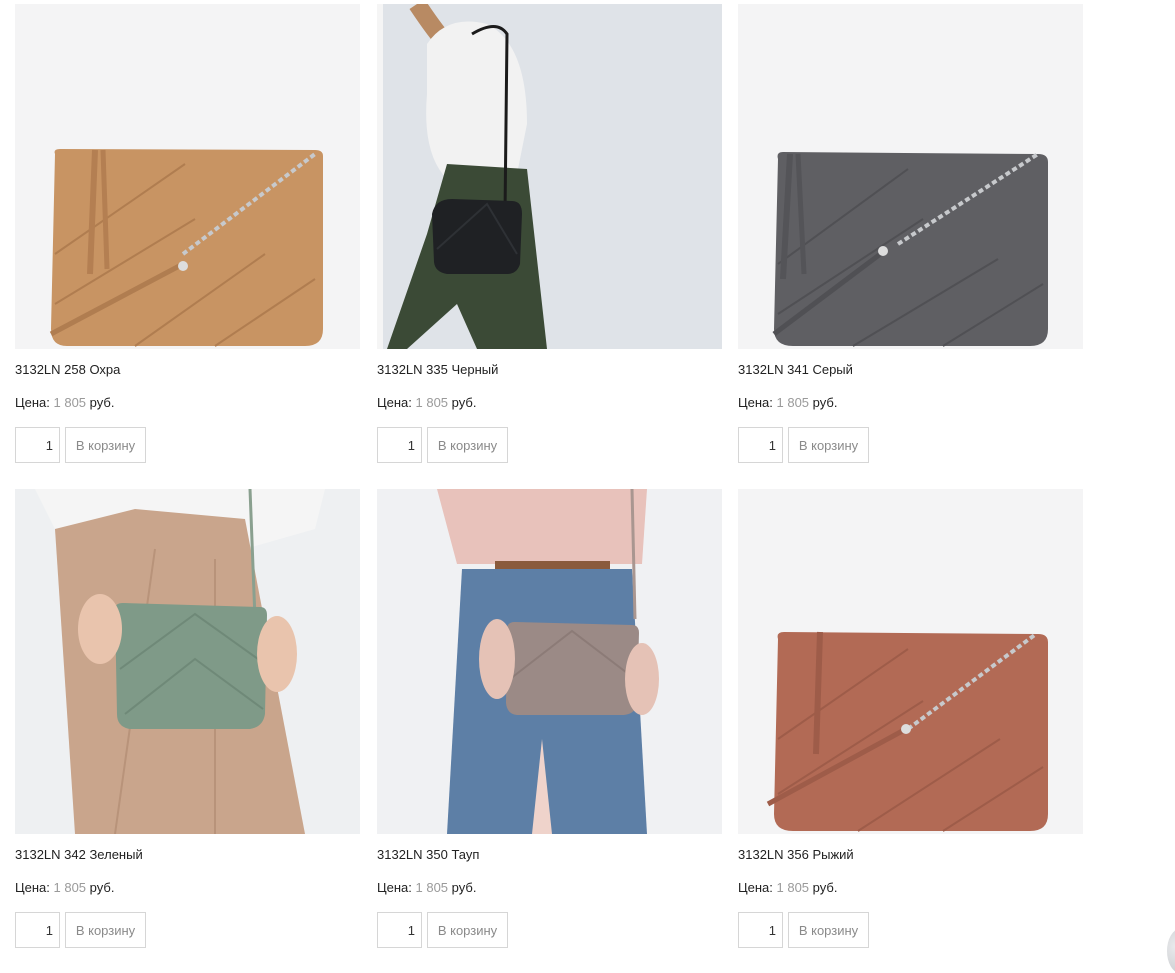  Describe the element at coordinates (550, 855) in the screenshot. I see `product-title: 3132LN 350 Тауп` at that location.